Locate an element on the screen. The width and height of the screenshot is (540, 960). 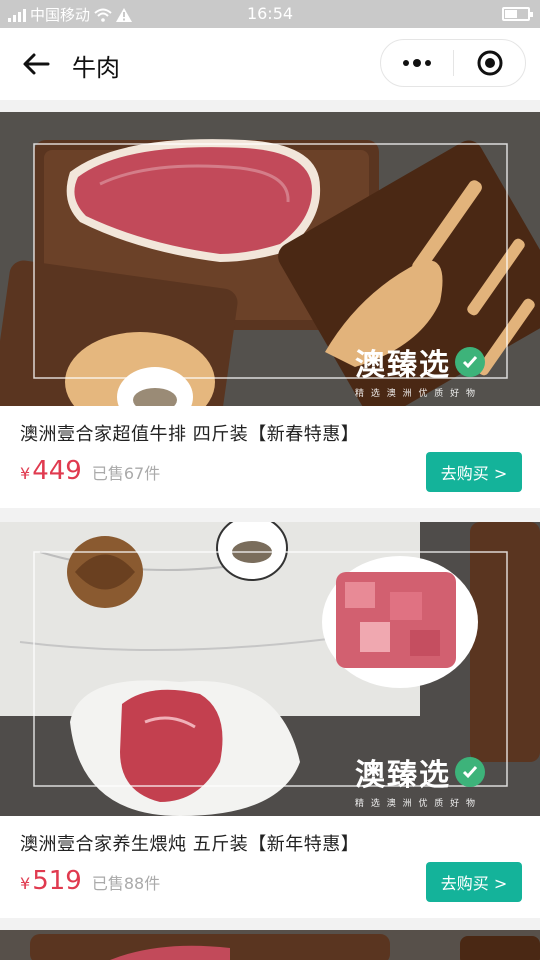
status-bar: 中国移动 16:54 is located at coordinates (270, 14).